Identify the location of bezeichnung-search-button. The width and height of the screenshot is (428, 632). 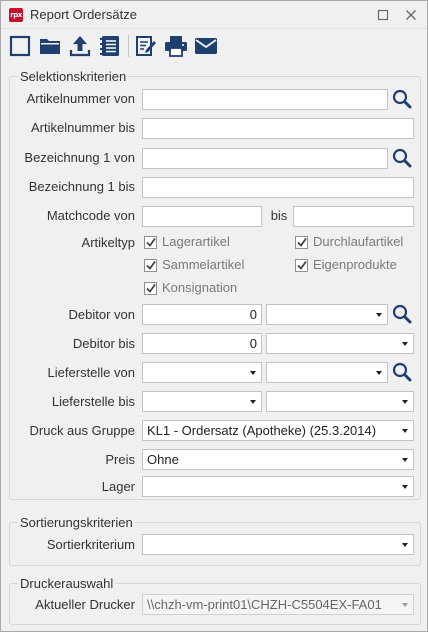
(402, 158).